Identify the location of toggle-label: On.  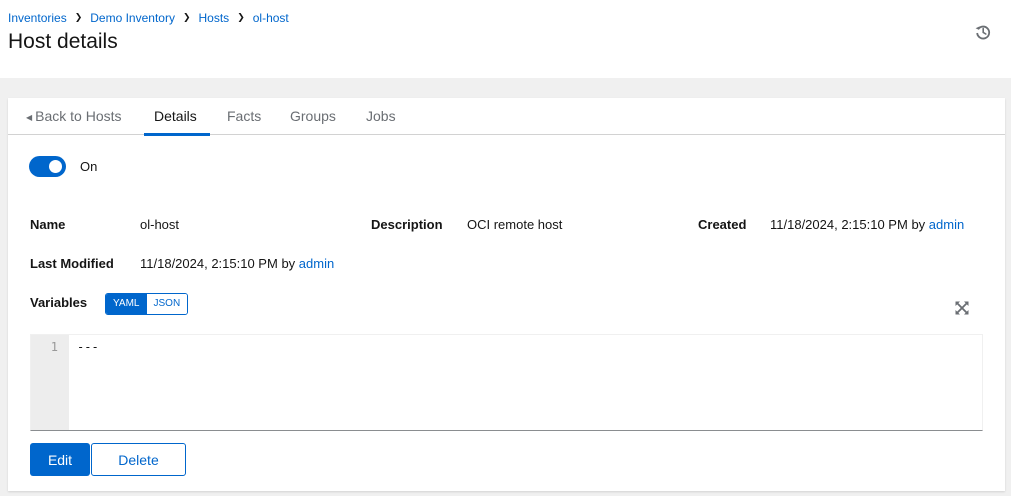
(89, 166).